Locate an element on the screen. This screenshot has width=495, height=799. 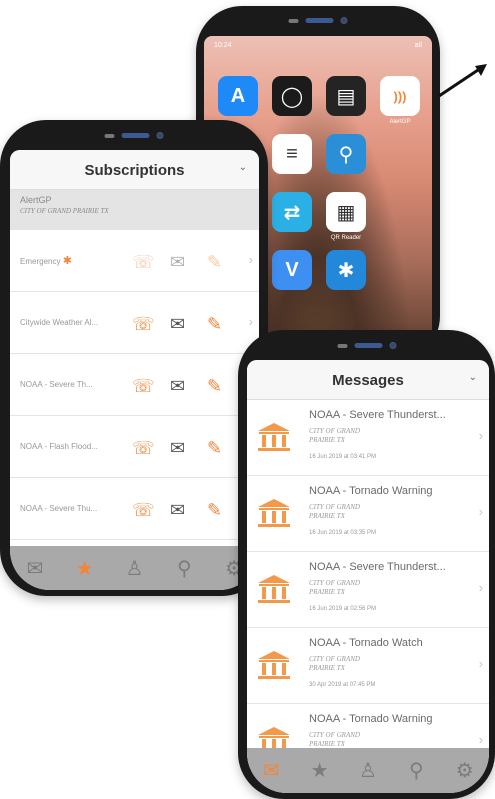
app-glyph: ≡ is located at coordinates (292, 153).